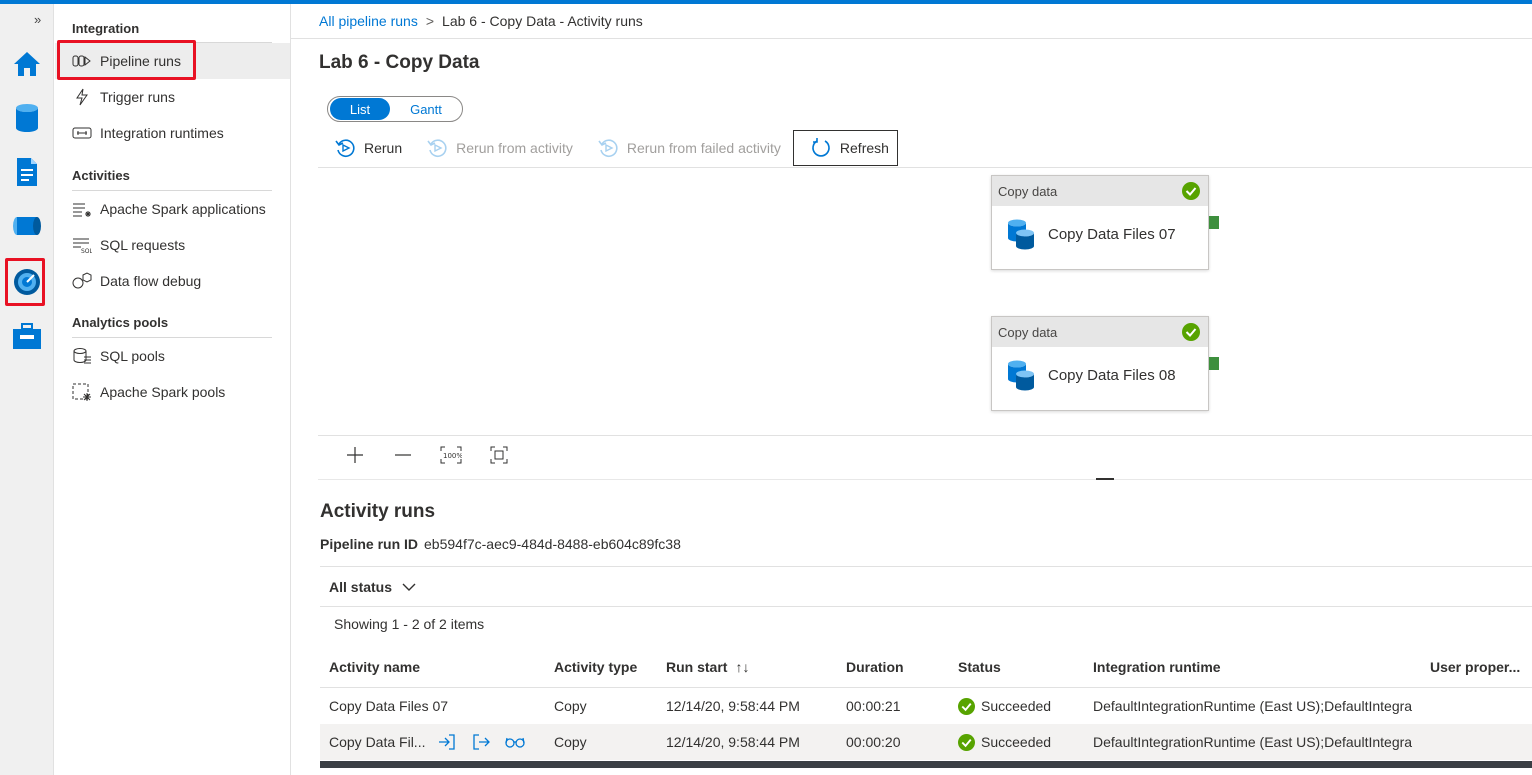 This screenshot has height=775, width=1532. I want to click on pane-resize-handle, so click(1105, 479).